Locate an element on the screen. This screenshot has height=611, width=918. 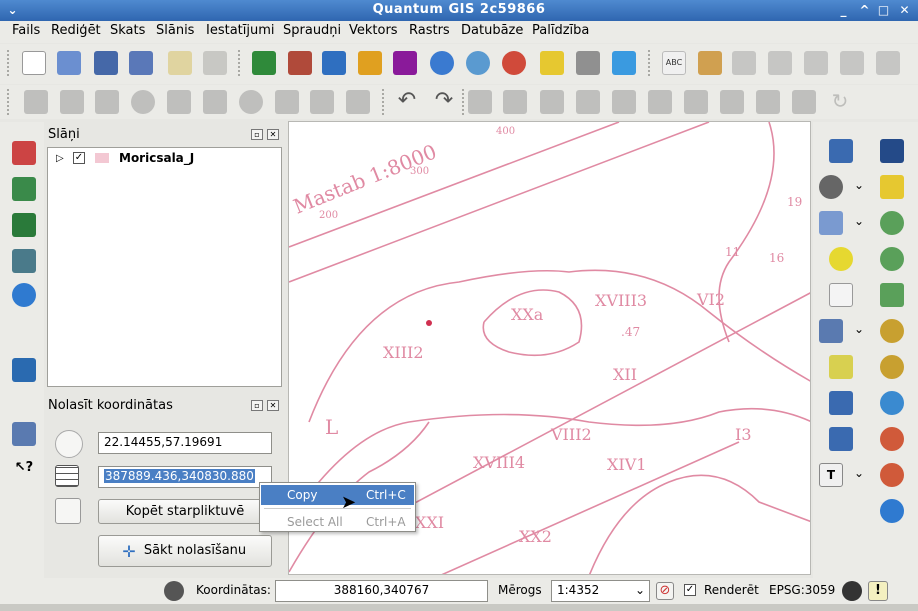
raster-histogram-green-icon is located at coordinates (24, 225).